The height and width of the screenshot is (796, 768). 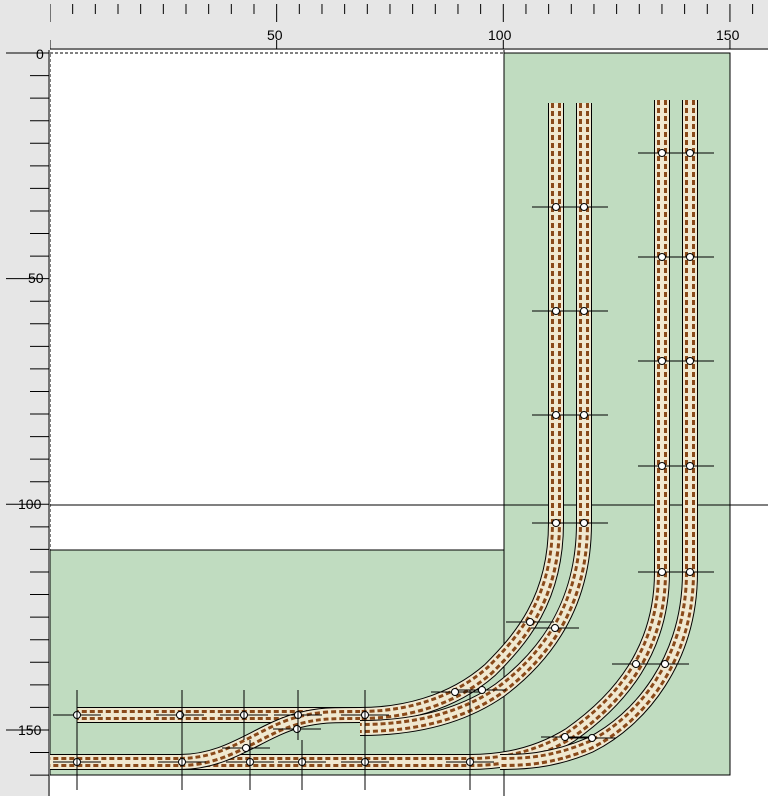 What do you see at coordinates (408, 27) in the screenshot?
I see `top-ruler-ticks` at bounding box center [408, 27].